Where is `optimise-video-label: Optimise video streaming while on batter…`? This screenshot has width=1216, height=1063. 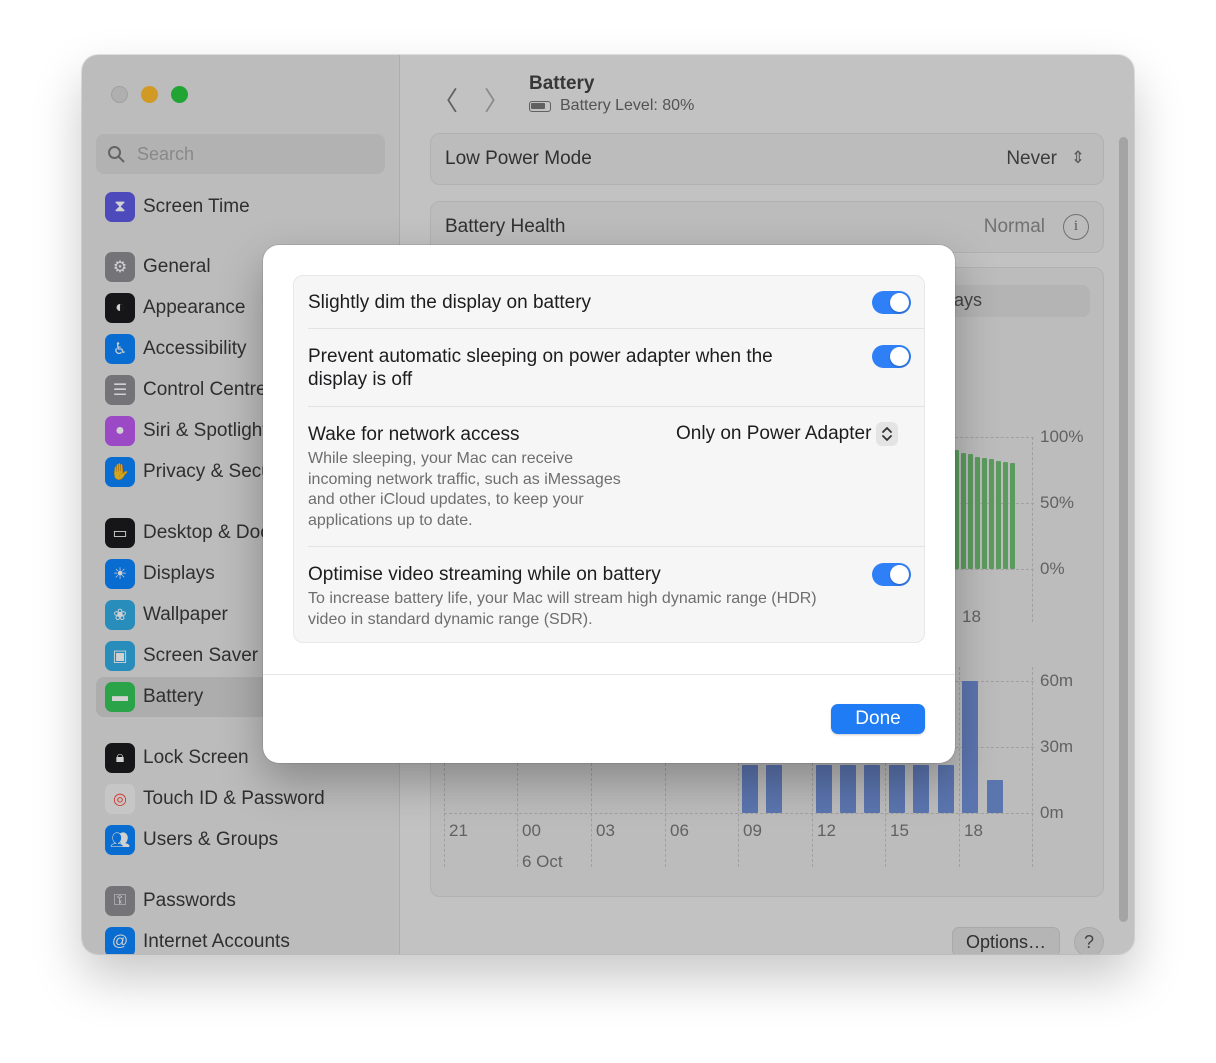
optimise-video-label: Optimise video streaming while on batter… is located at coordinates (484, 574).